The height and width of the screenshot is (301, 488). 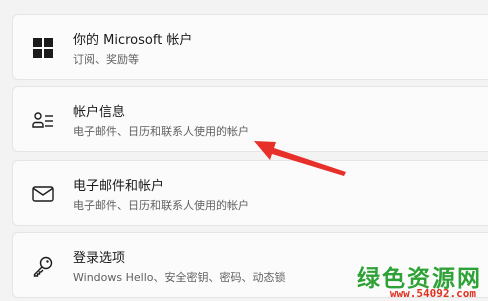 What do you see at coordinates (119, 186) in the screenshot?
I see `settings-item-title: 电子邮件和帐户` at bounding box center [119, 186].